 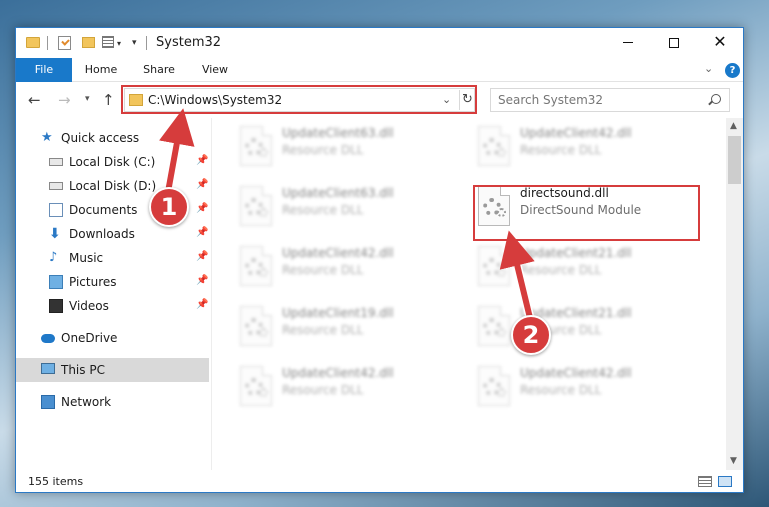 I want to click on tab-file: File, so click(x=44, y=70).